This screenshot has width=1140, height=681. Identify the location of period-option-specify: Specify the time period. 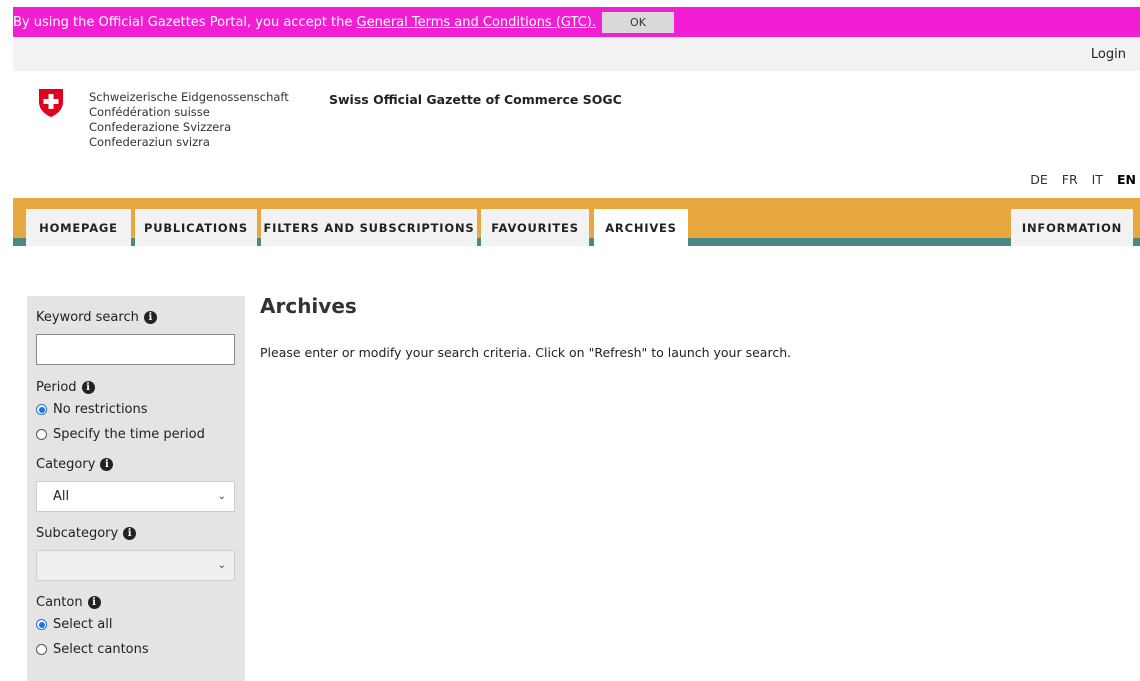
(136, 434).